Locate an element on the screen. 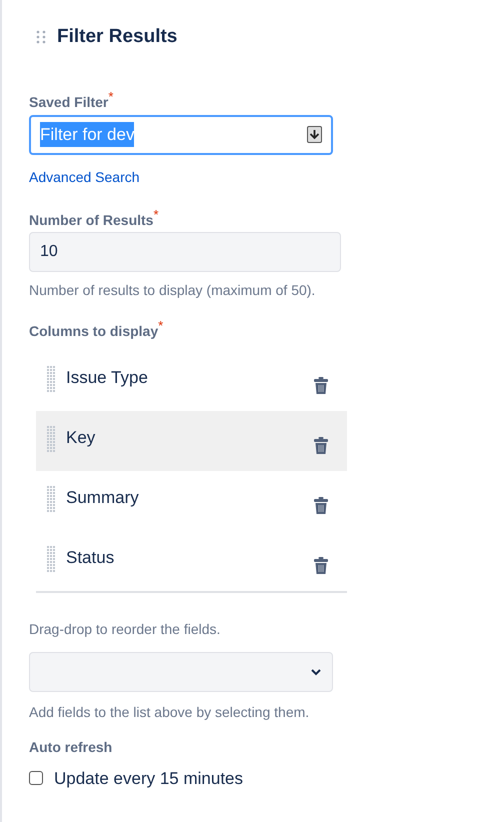 The width and height of the screenshot is (490, 822). select-field is located at coordinates (181, 672).